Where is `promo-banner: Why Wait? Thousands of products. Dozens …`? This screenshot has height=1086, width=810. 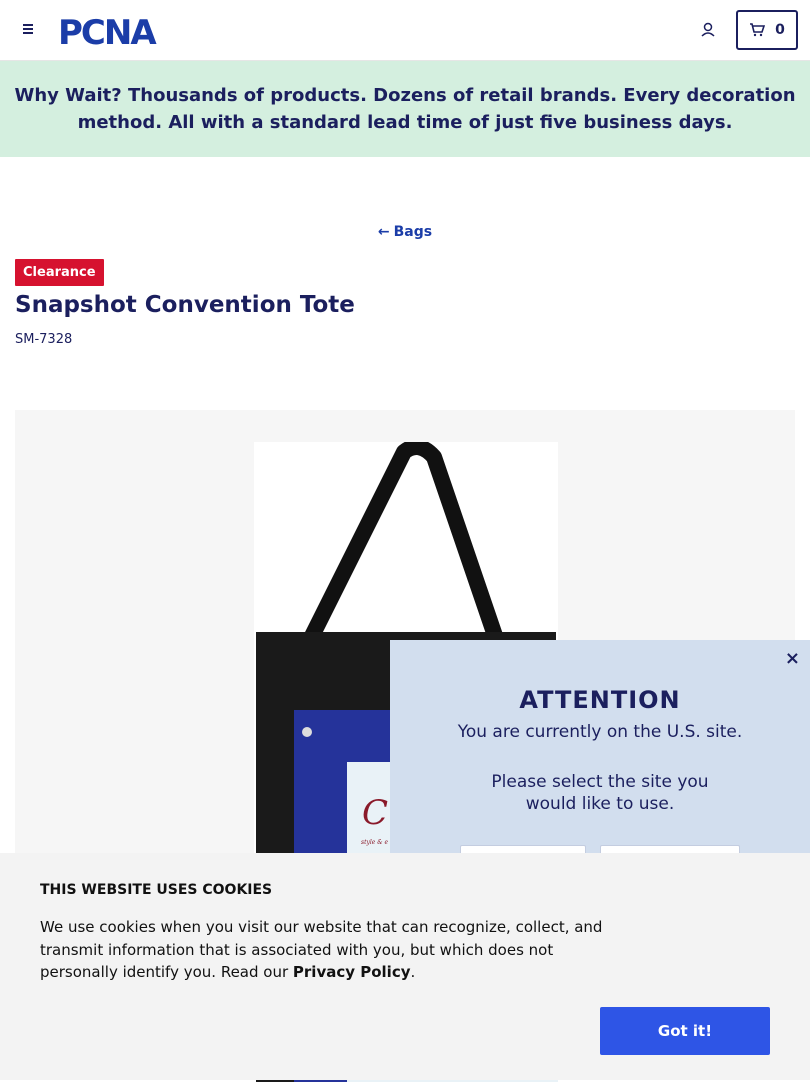 promo-banner: Why Wait? Thousands of products. Dozens … is located at coordinates (405, 109).